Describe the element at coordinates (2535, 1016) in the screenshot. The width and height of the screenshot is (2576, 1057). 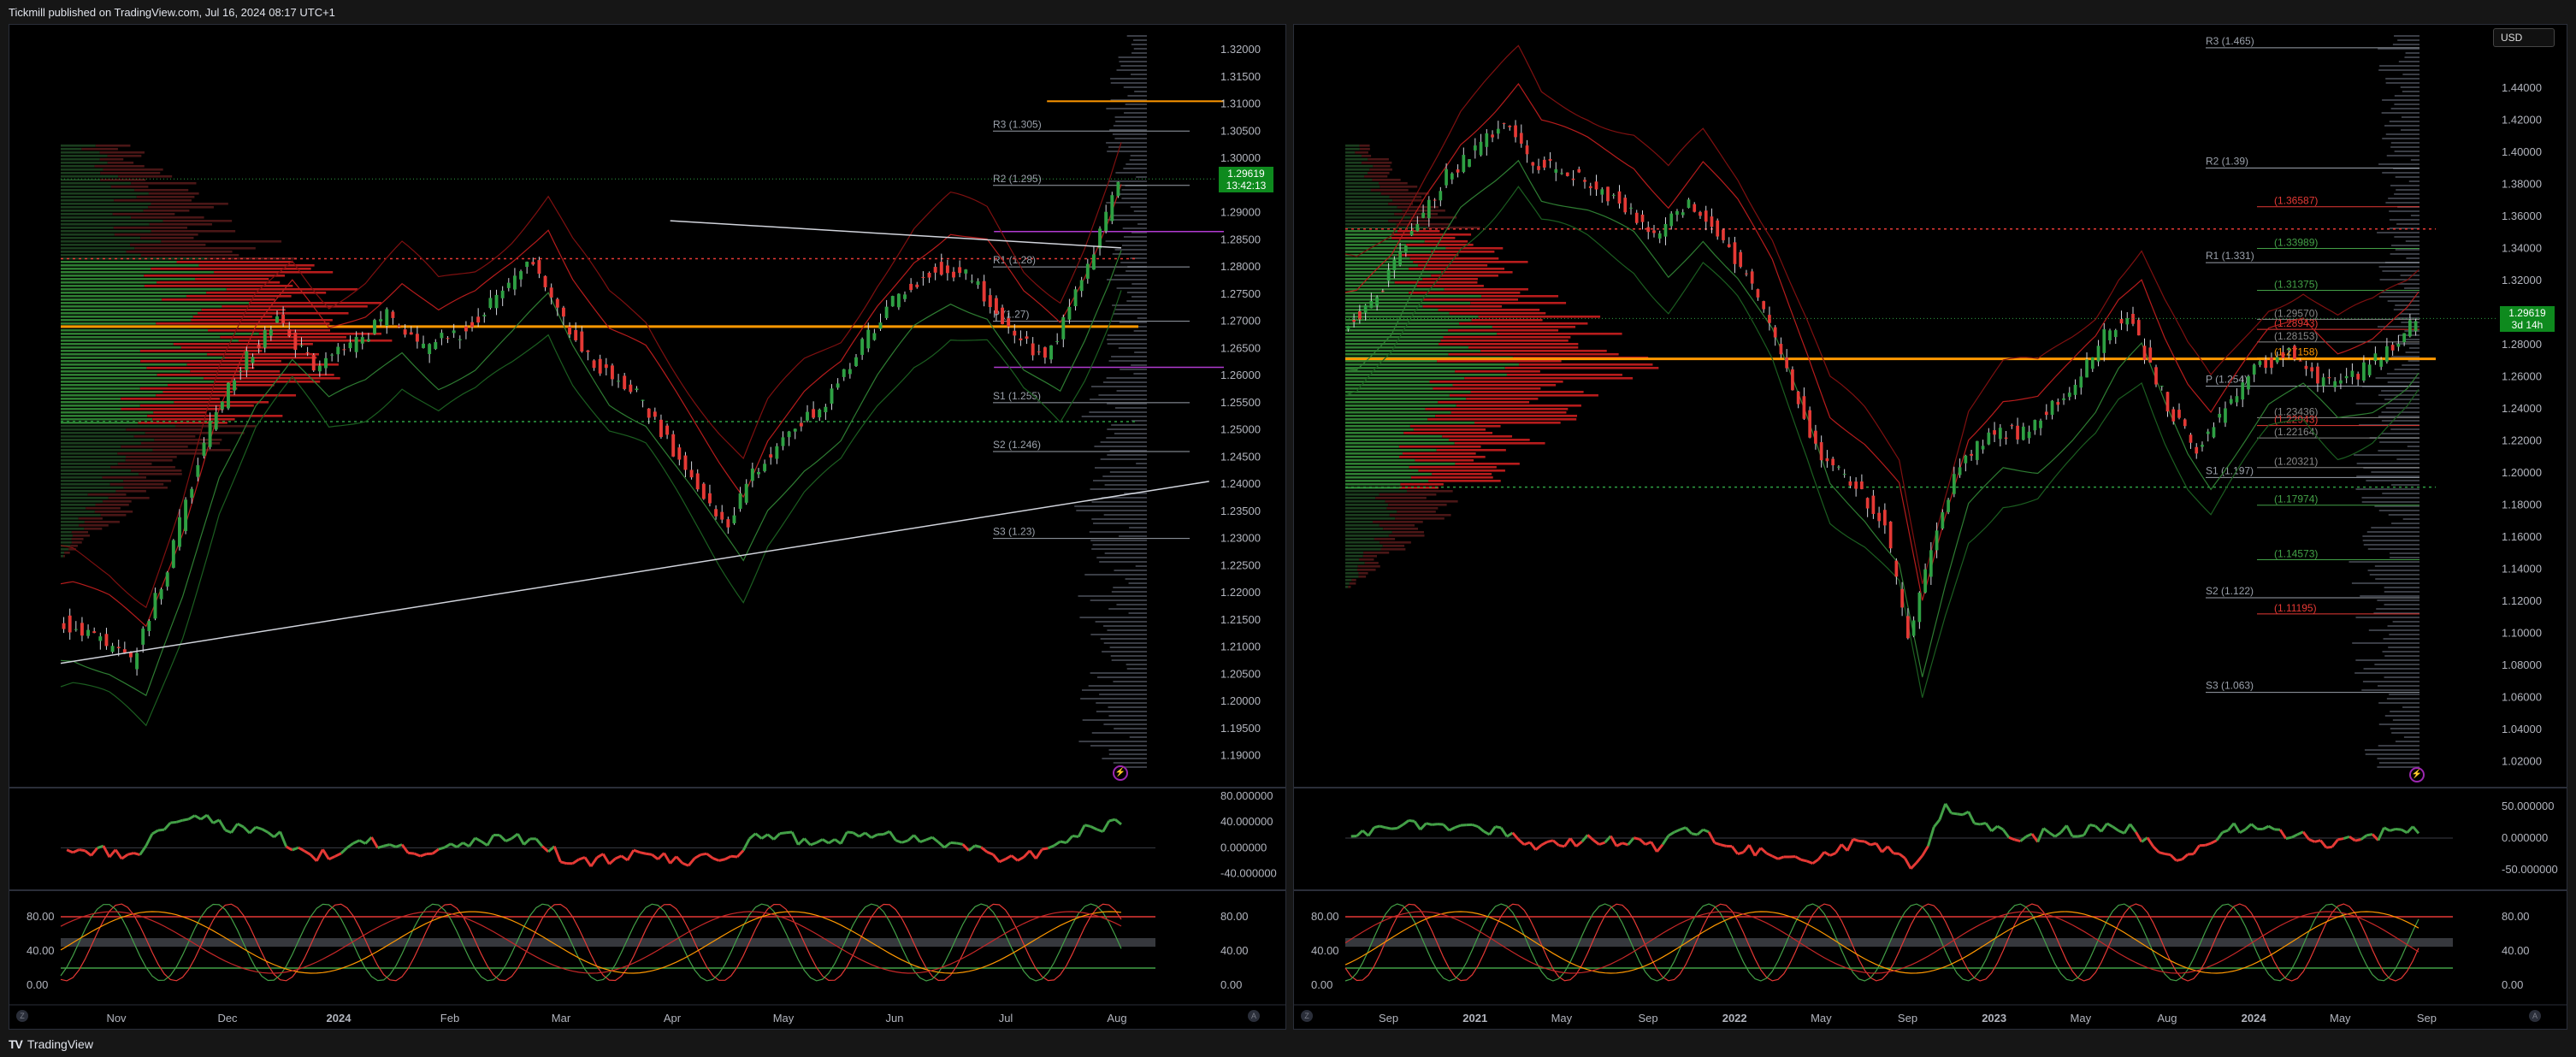
I see `auto-scale-chip-right: A` at that location.